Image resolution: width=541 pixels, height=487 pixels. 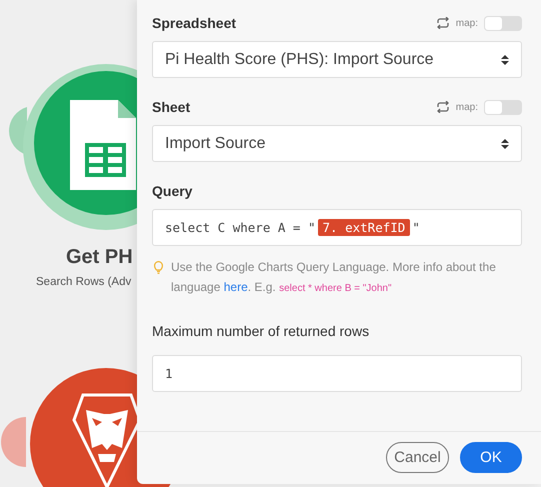 I want to click on connector-handle, so click(x=13, y=442).